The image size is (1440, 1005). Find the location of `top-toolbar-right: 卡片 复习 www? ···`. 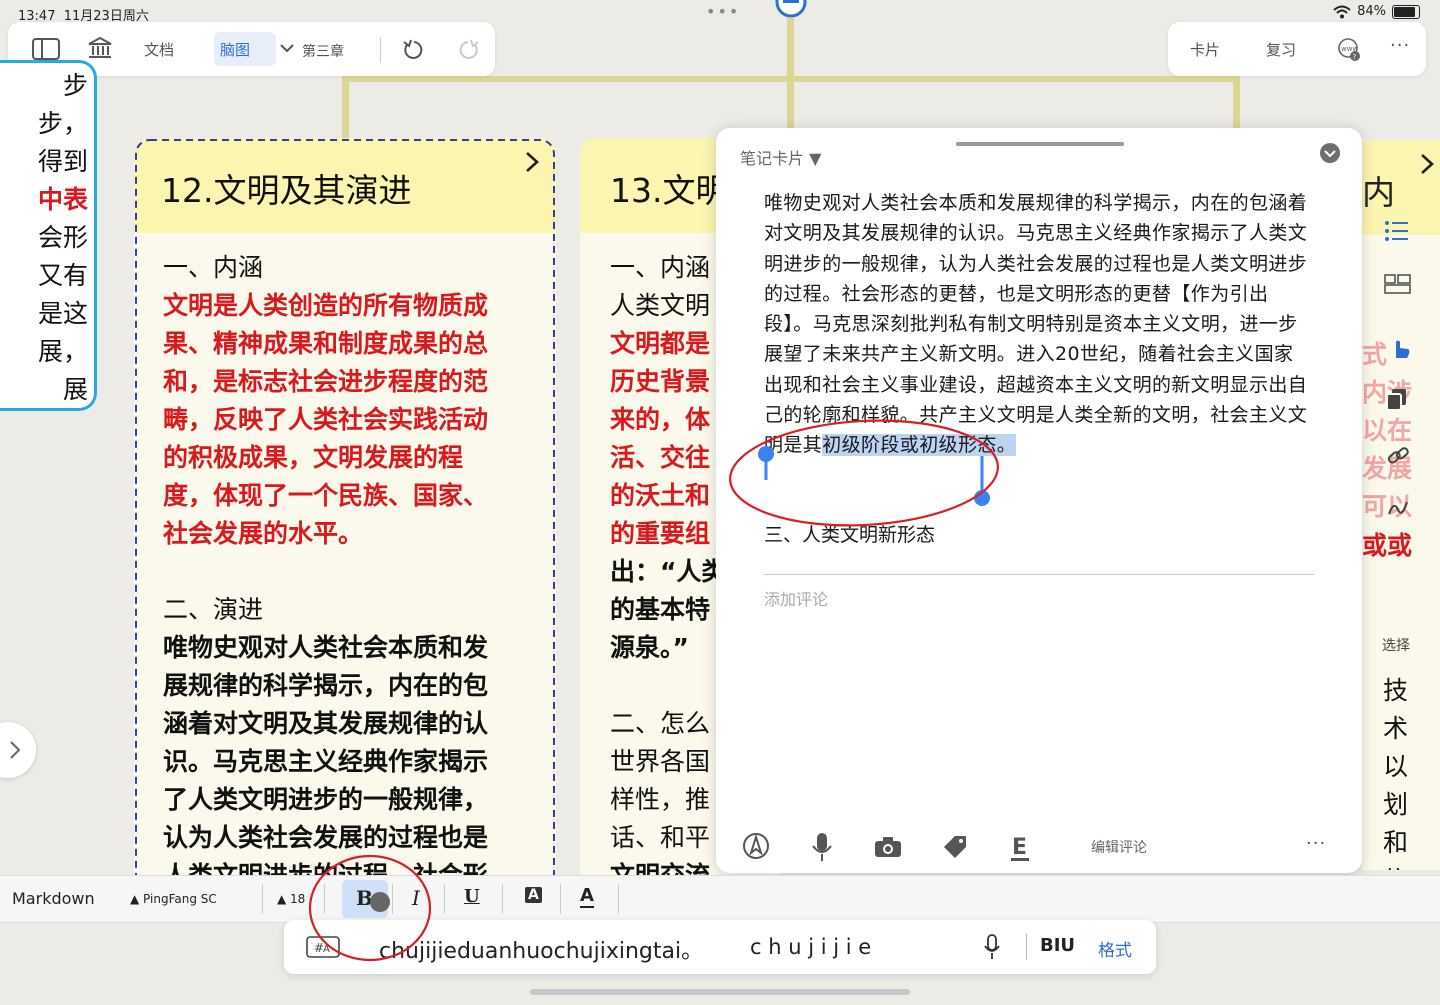

top-toolbar-right: 卡片 复习 www? ··· is located at coordinates (1297, 49).